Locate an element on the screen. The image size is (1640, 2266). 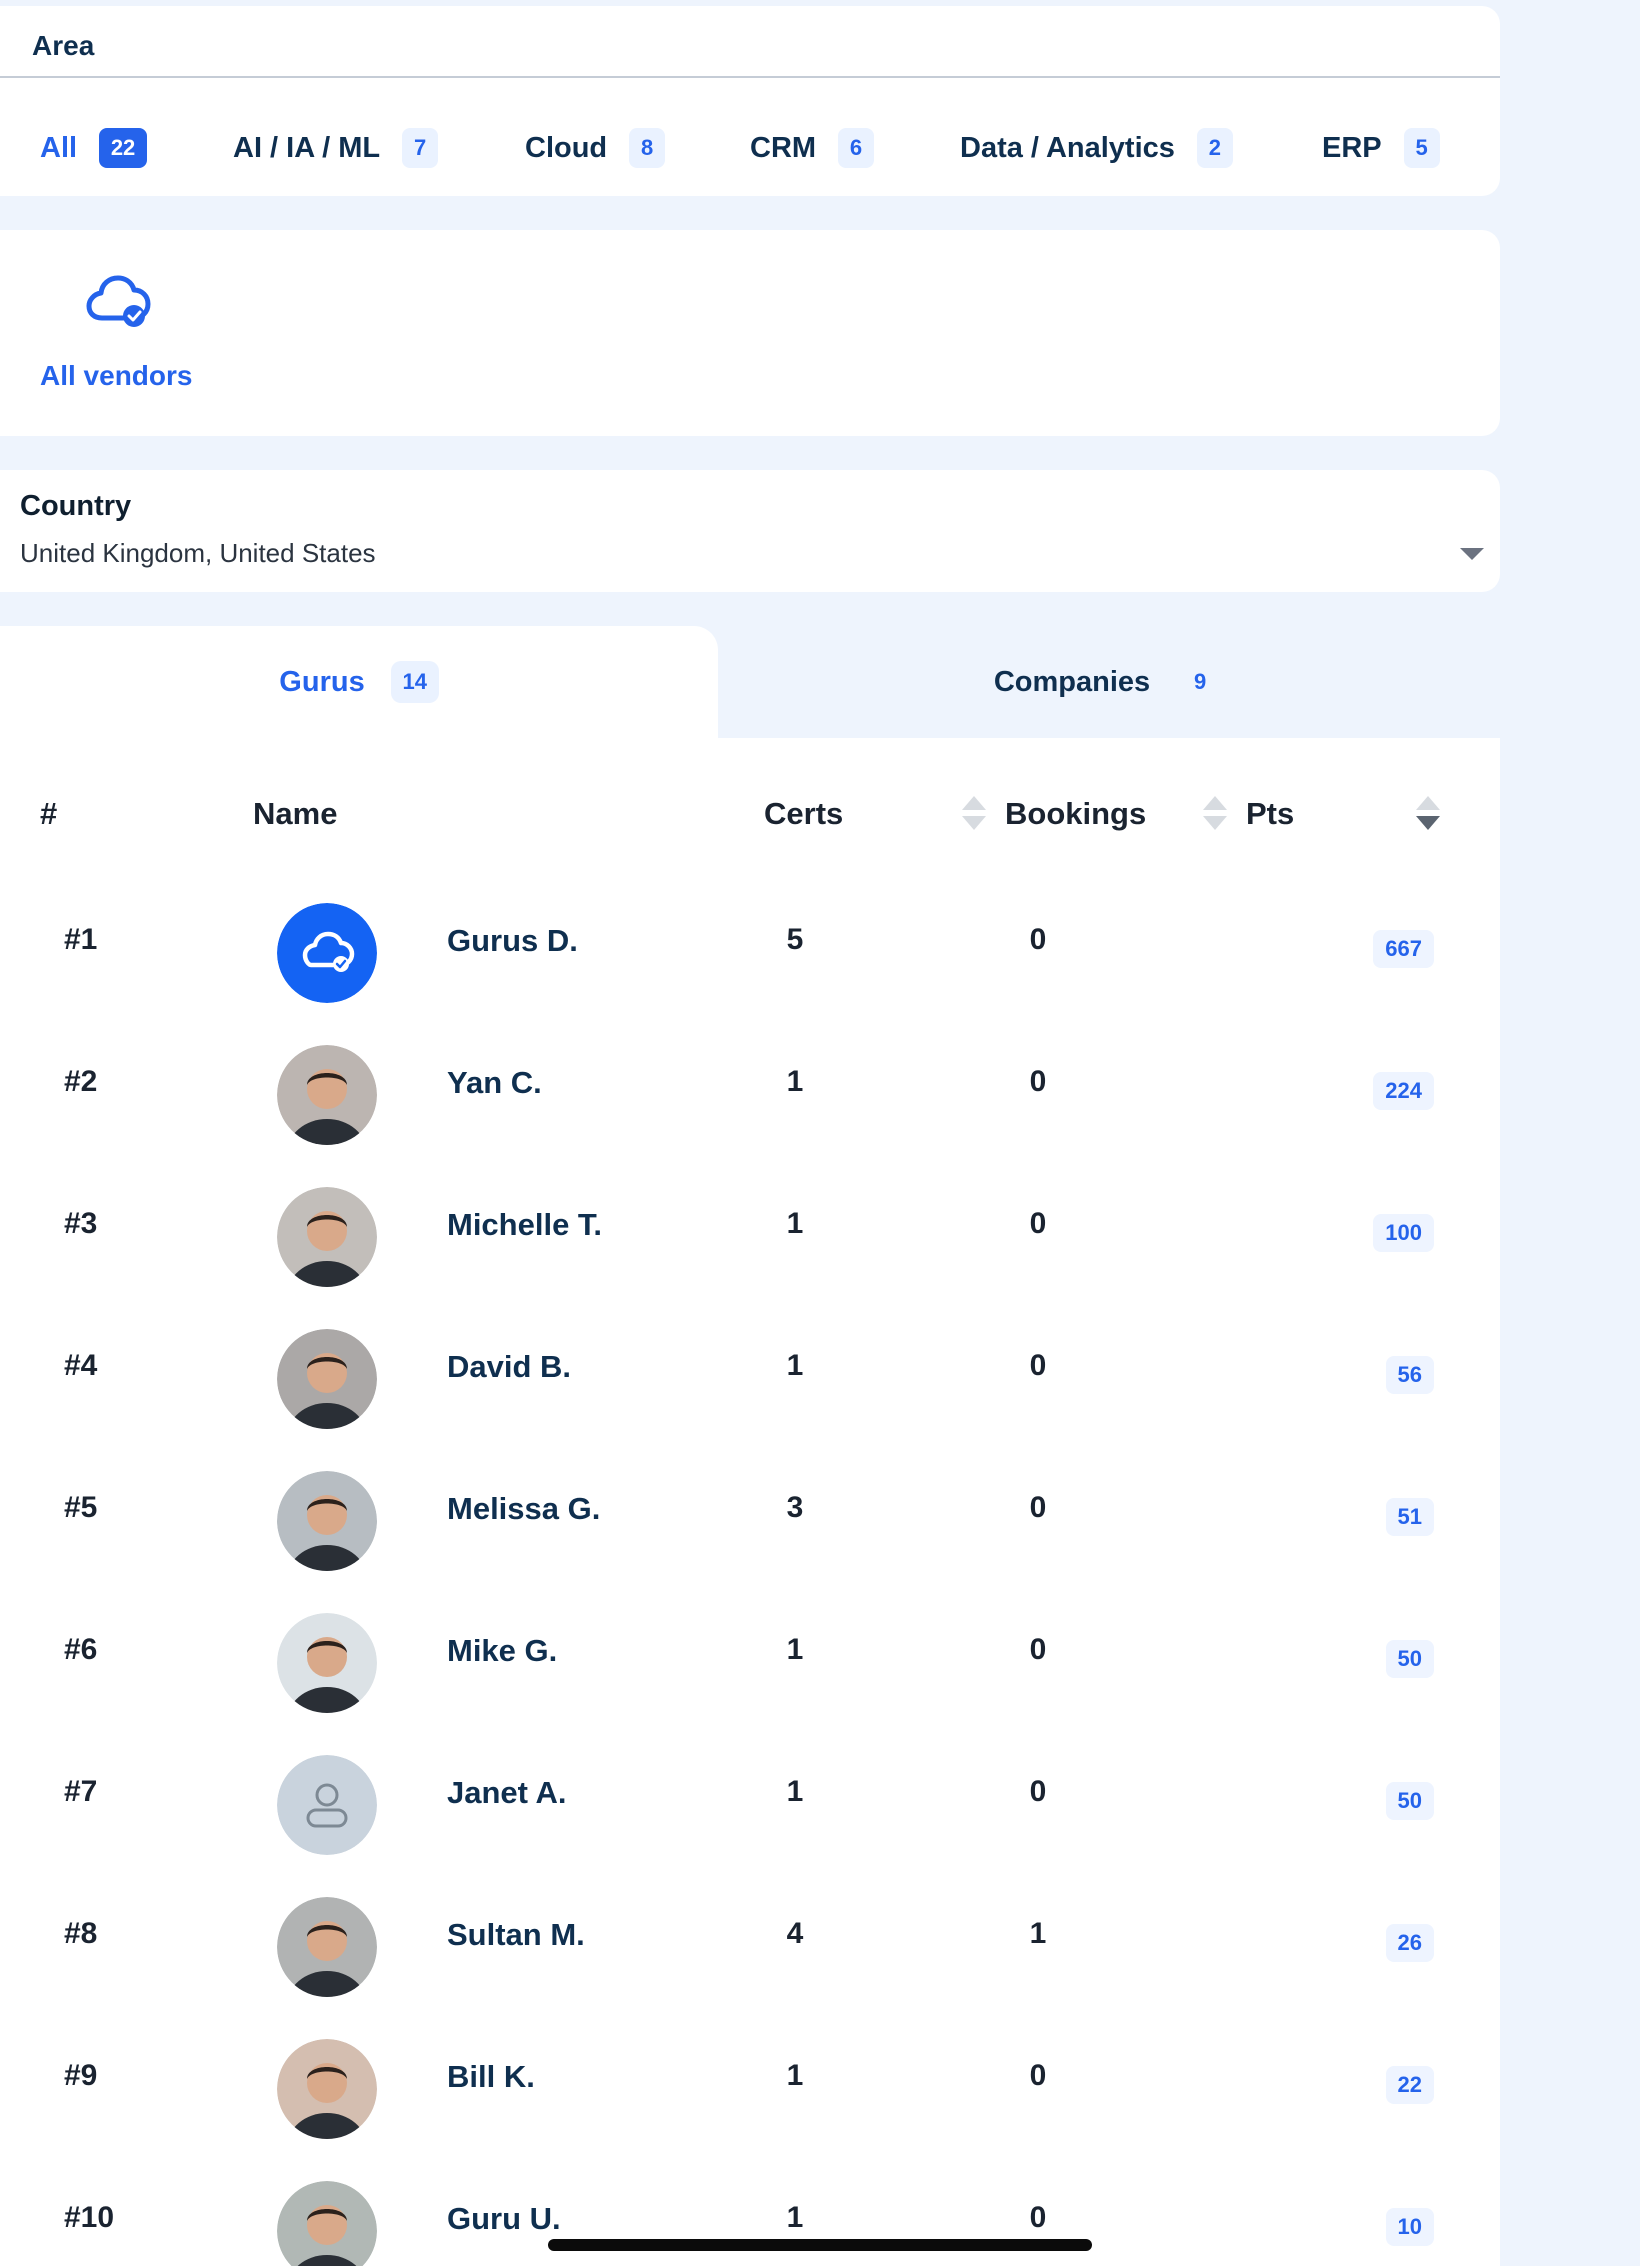
tab-companies: Companies 9 is located at coordinates (1109, 682).